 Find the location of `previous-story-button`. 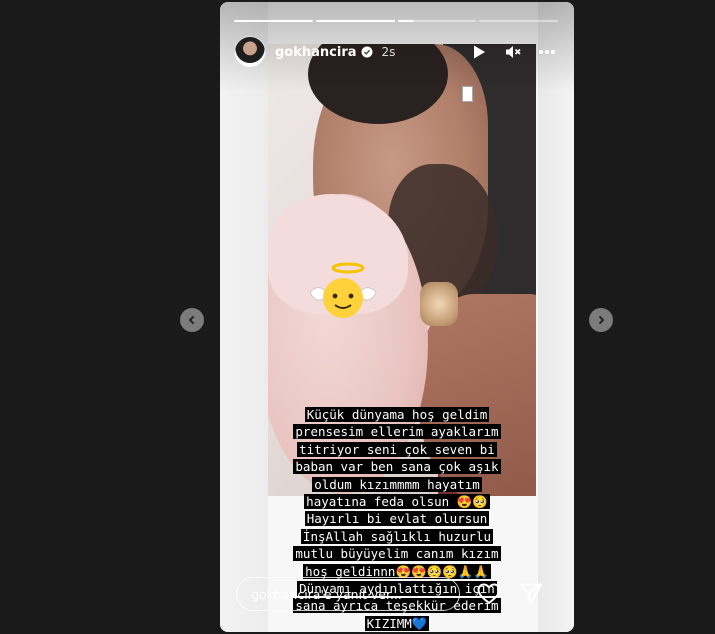

previous-story-button is located at coordinates (192, 320).